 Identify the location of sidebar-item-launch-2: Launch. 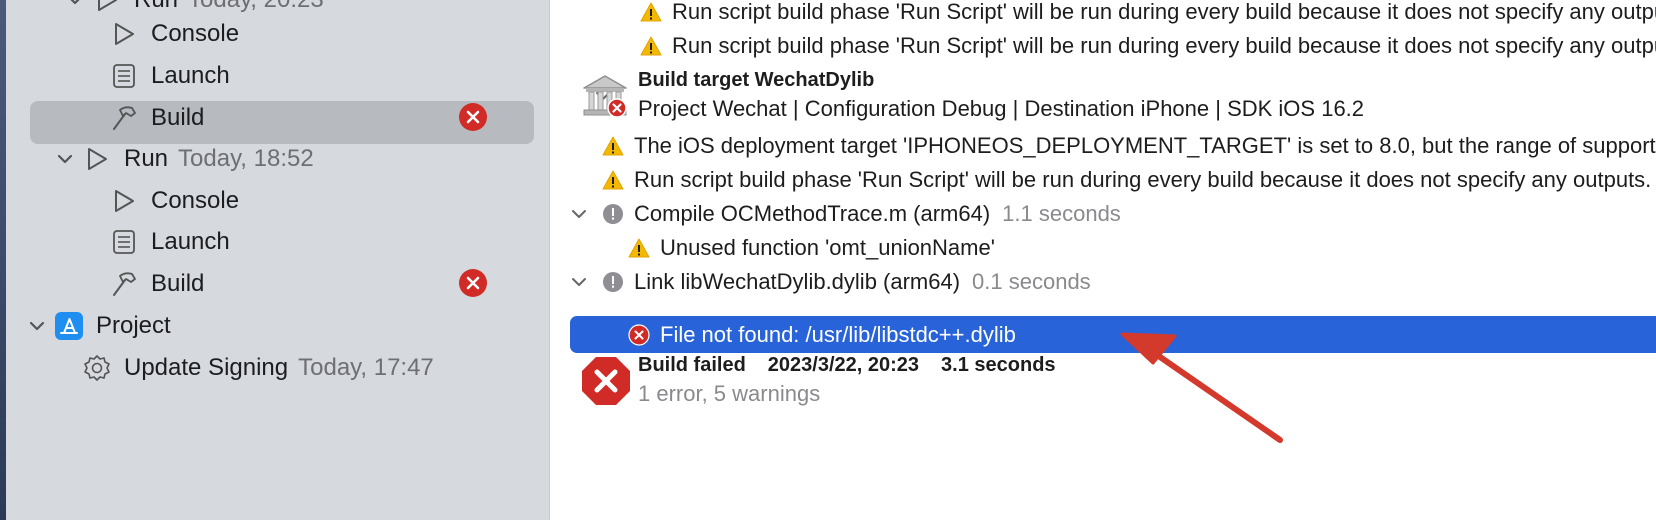
(169, 242).